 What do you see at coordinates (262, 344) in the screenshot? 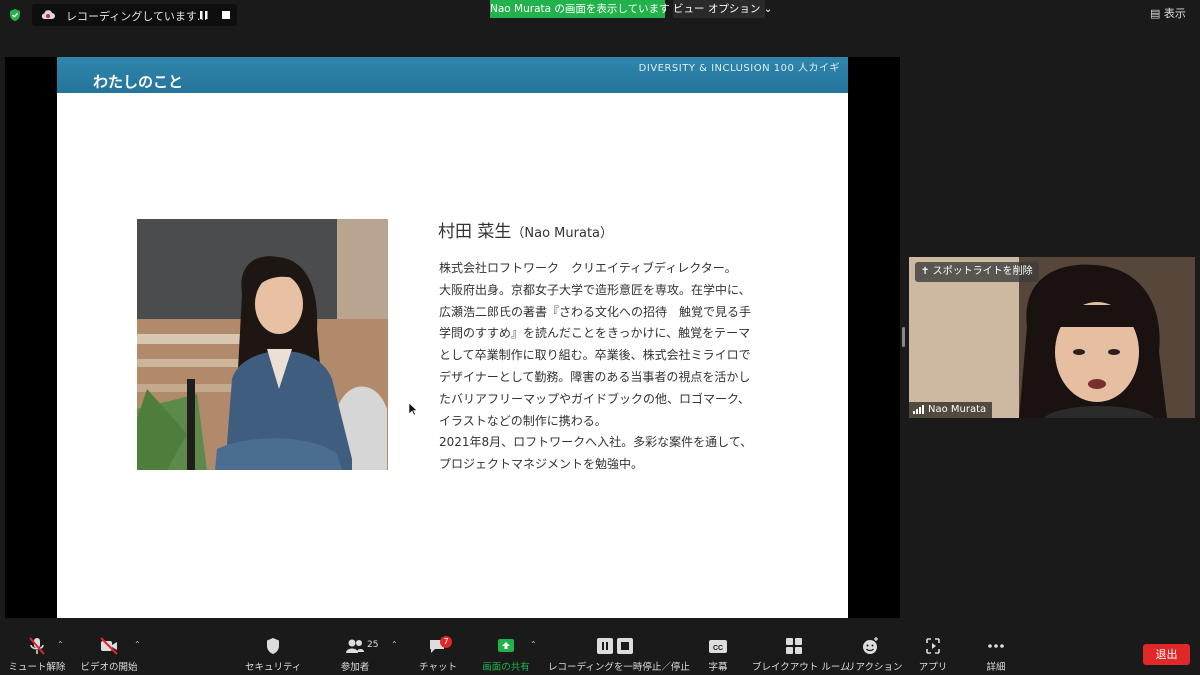
I see `profile-photo` at bounding box center [262, 344].